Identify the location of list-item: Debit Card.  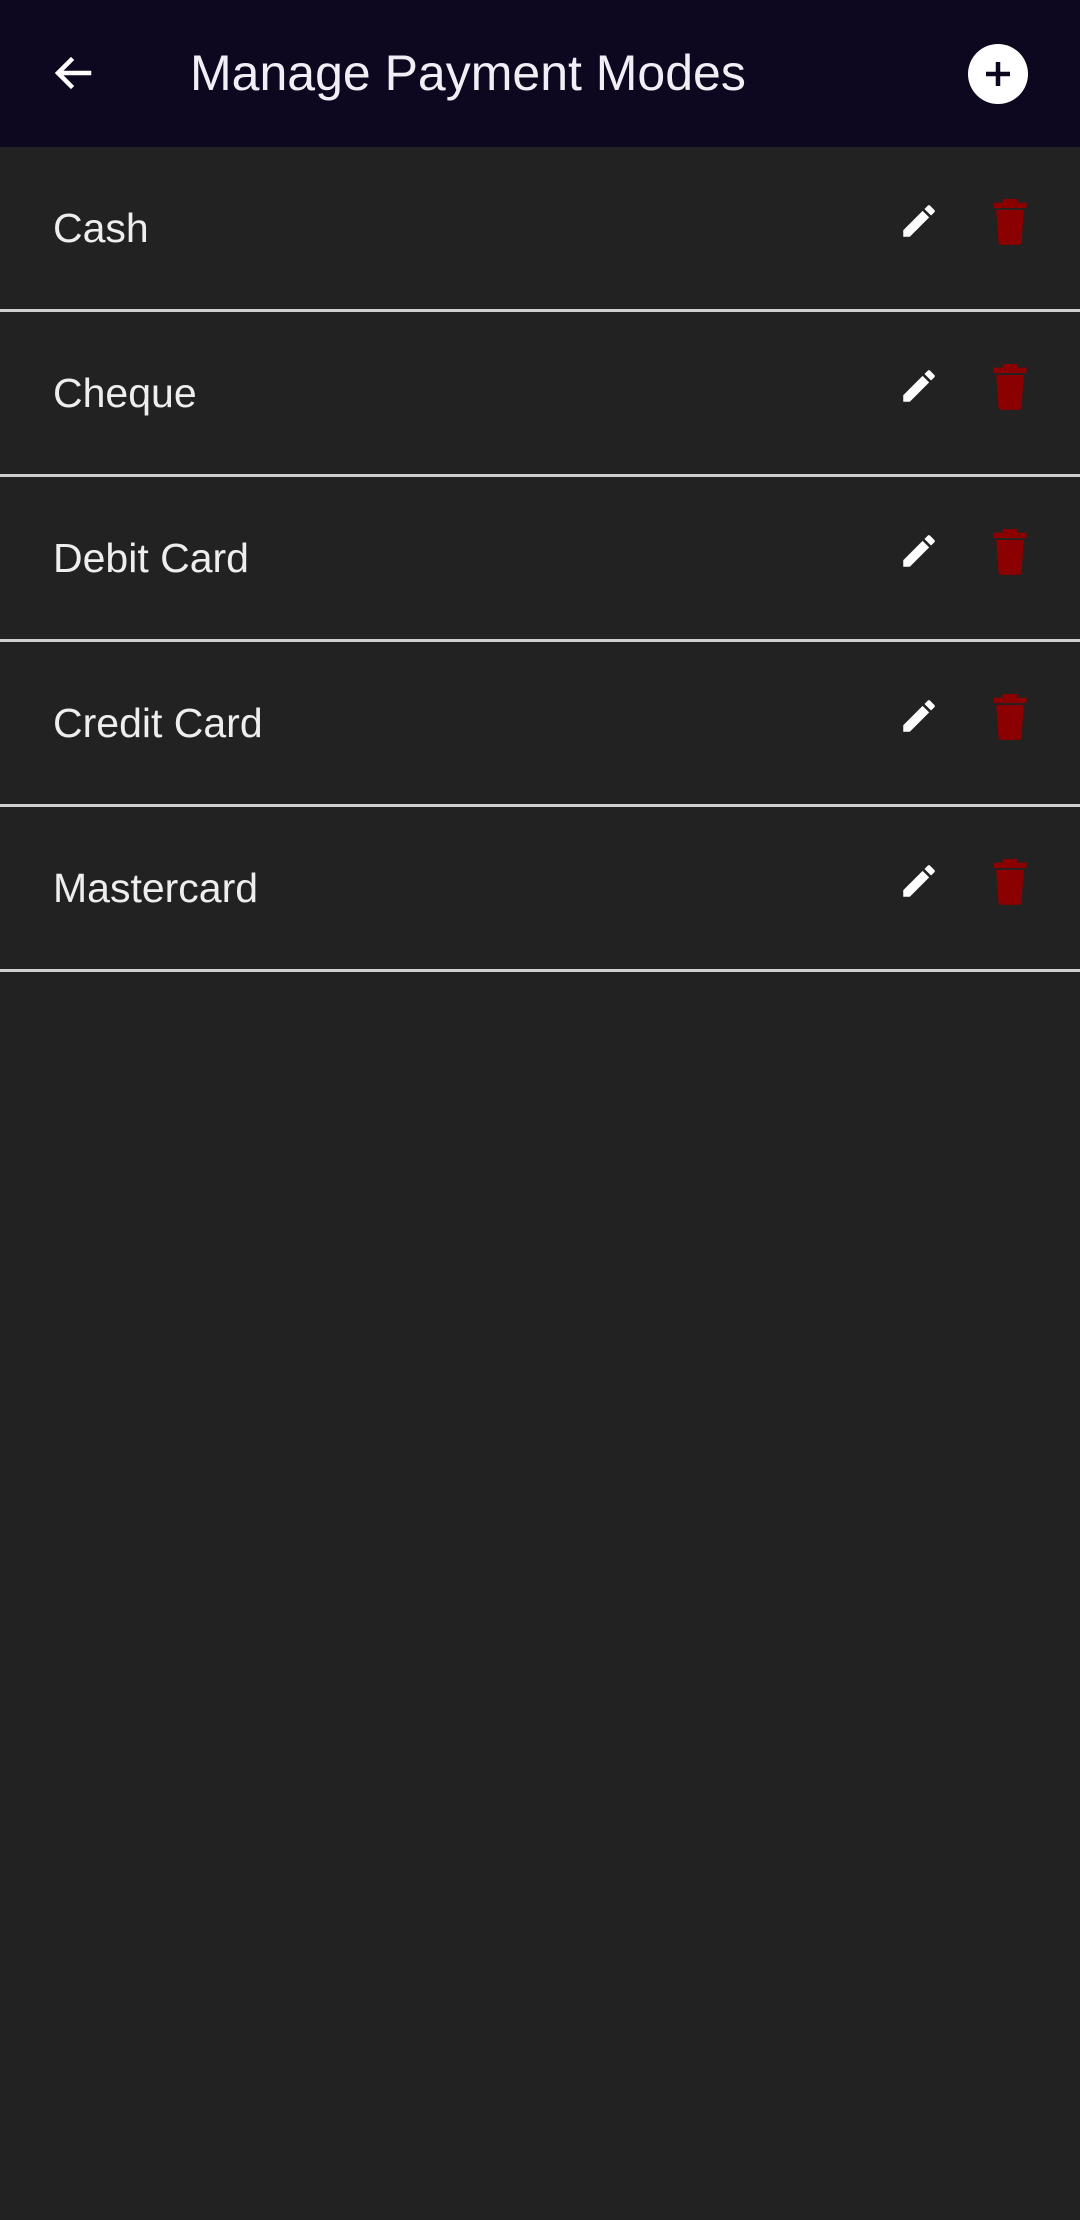
(540, 559).